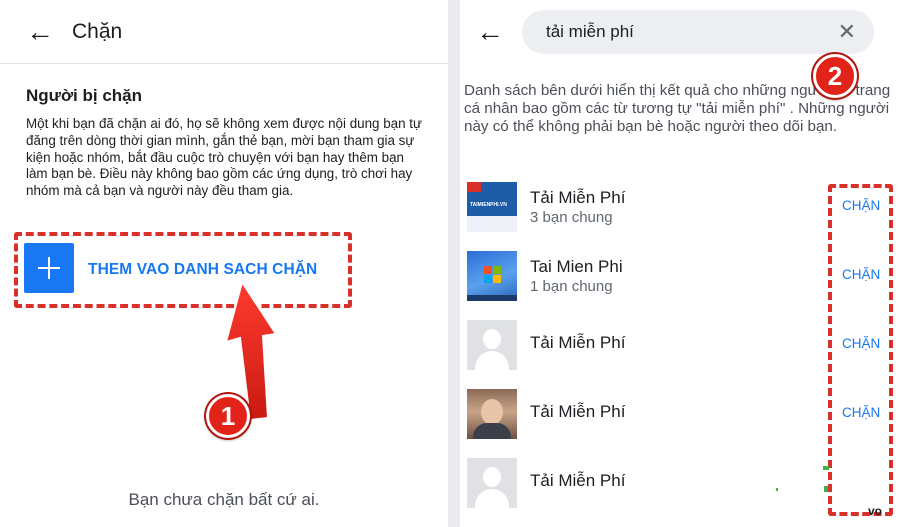 The height and width of the screenshot is (527, 900). Describe the element at coordinates (835, 76) in the screenshot. I see `step-marker-2: 2` at that location.